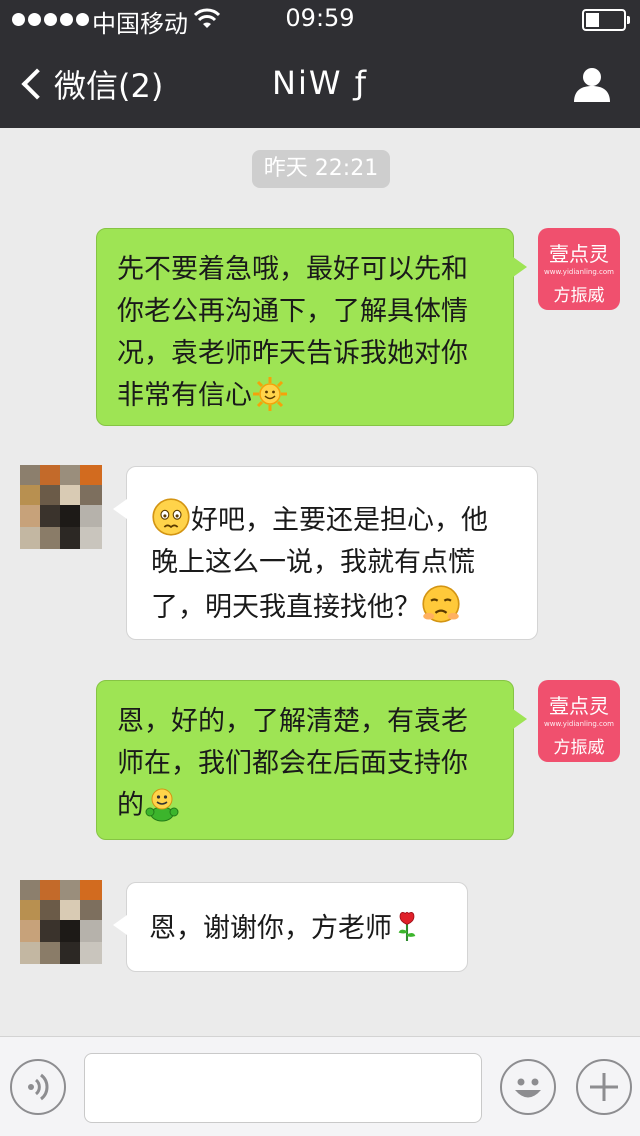 This screenshot has width=640, height=1136. Describe the element at coordinates (184, 395) in the screenshot. I see `message-line: 非常有信心` at that location.